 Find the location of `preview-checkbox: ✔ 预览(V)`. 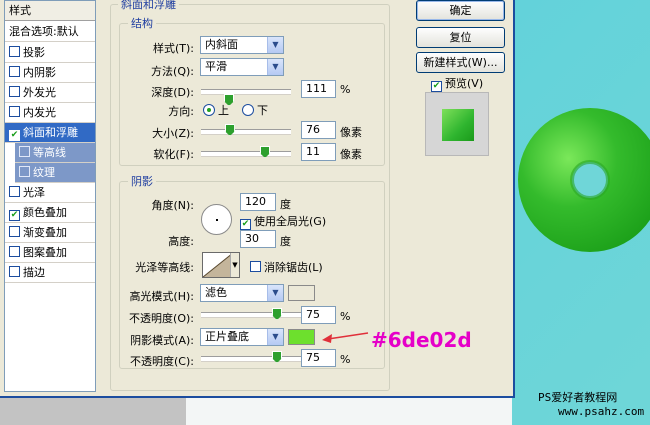

preview-checkbox: ✔ 预览(V) is located at coordinates (457, 83).